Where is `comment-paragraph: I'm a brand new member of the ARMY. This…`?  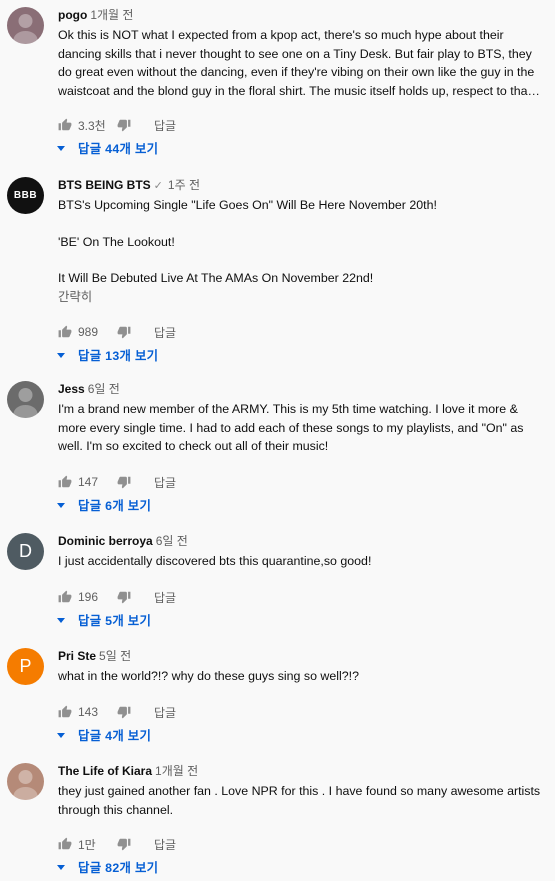
comment-paragraph: I'm a brand new member of the ARMY. This… is located at coordinates (292, 427).